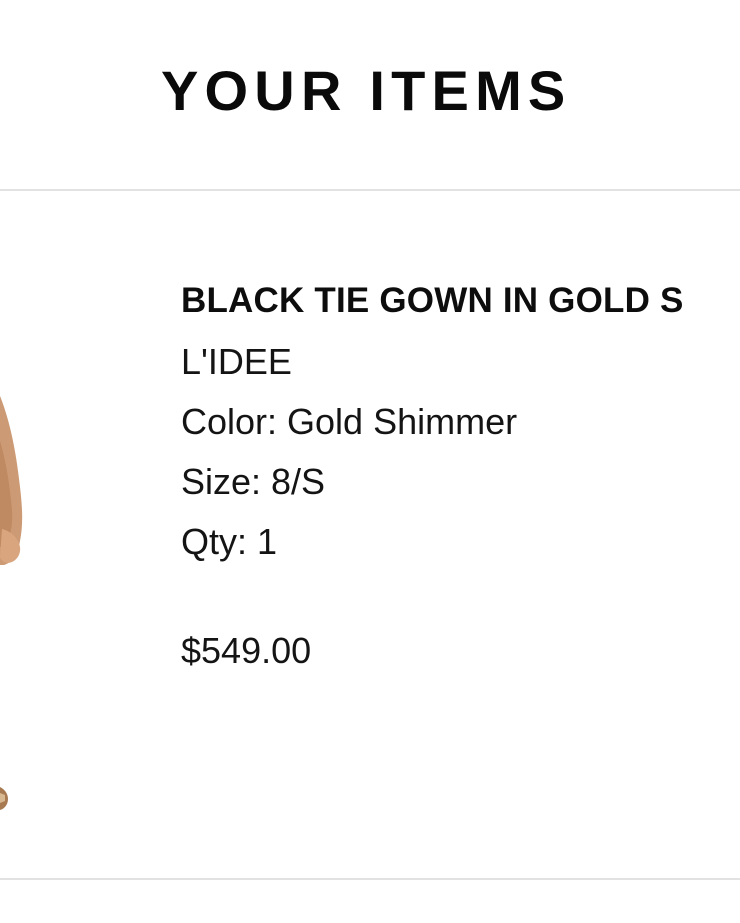 This screenshot has height=923, width=740. Describe the element at coordinates (246, 650) in the screenshot. I see `product-price: $549.00` at that location.